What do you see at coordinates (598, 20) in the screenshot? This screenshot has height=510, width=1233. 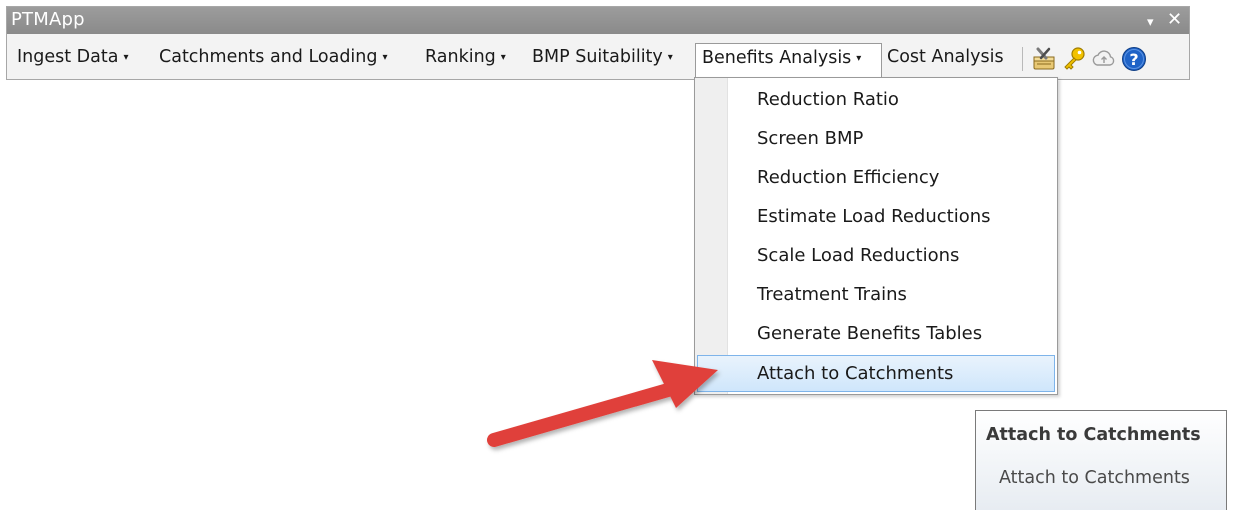 I see `title-bar: PTMApp ▾ ✕` at bounding box center [598, 20].